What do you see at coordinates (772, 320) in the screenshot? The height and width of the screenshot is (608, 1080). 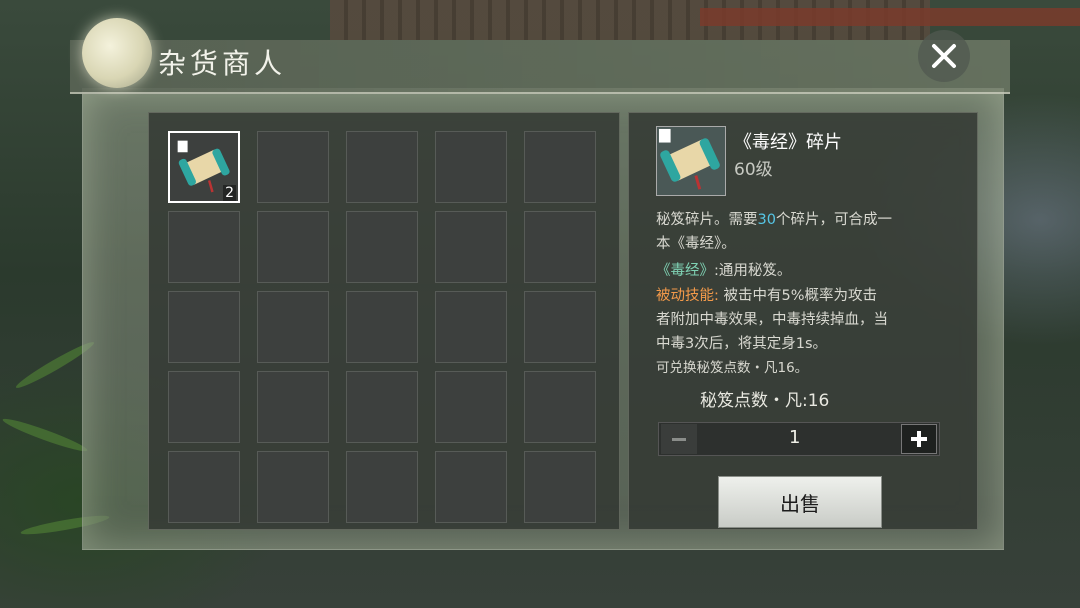 I see `description-line: 者附加中毒效果，中毒持续掉血，当` at bounding box center [772, 320].